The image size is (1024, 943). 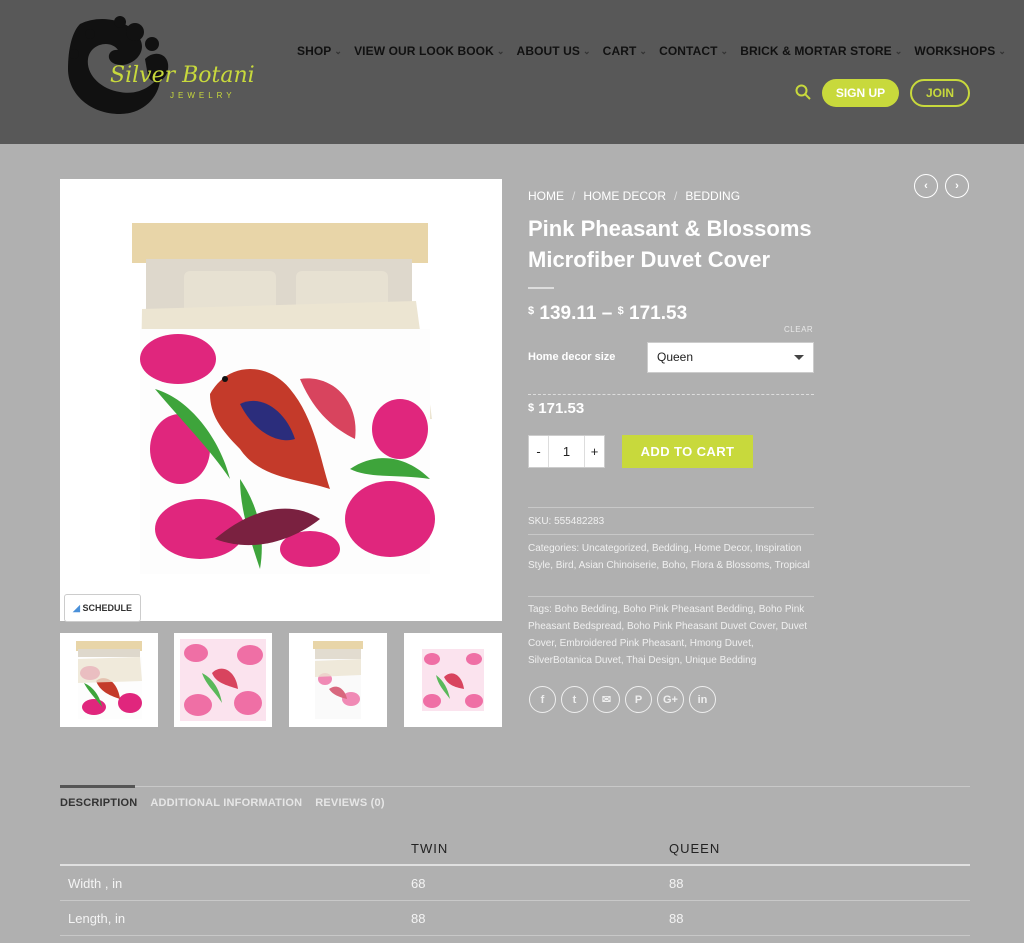 What do you see at coordinates (283, 398) in the screenshot?
I see `duvet-illustration` at bounding box center [283, 398].